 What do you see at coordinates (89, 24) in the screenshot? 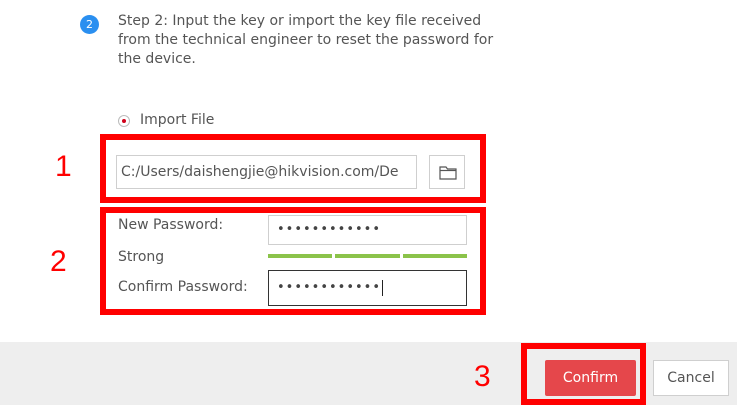
I see `step-number-badge: 2` at bounding box center [89, 24].